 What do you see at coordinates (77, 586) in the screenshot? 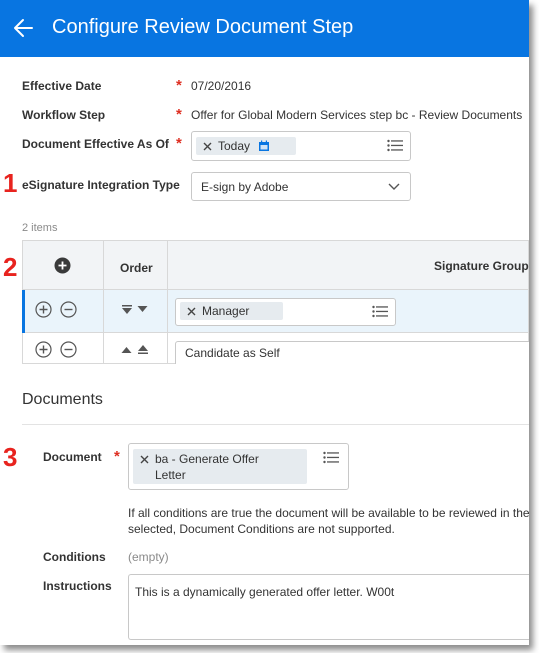
I see `instructions-label: Instructions` at bounding box center [77, 586].